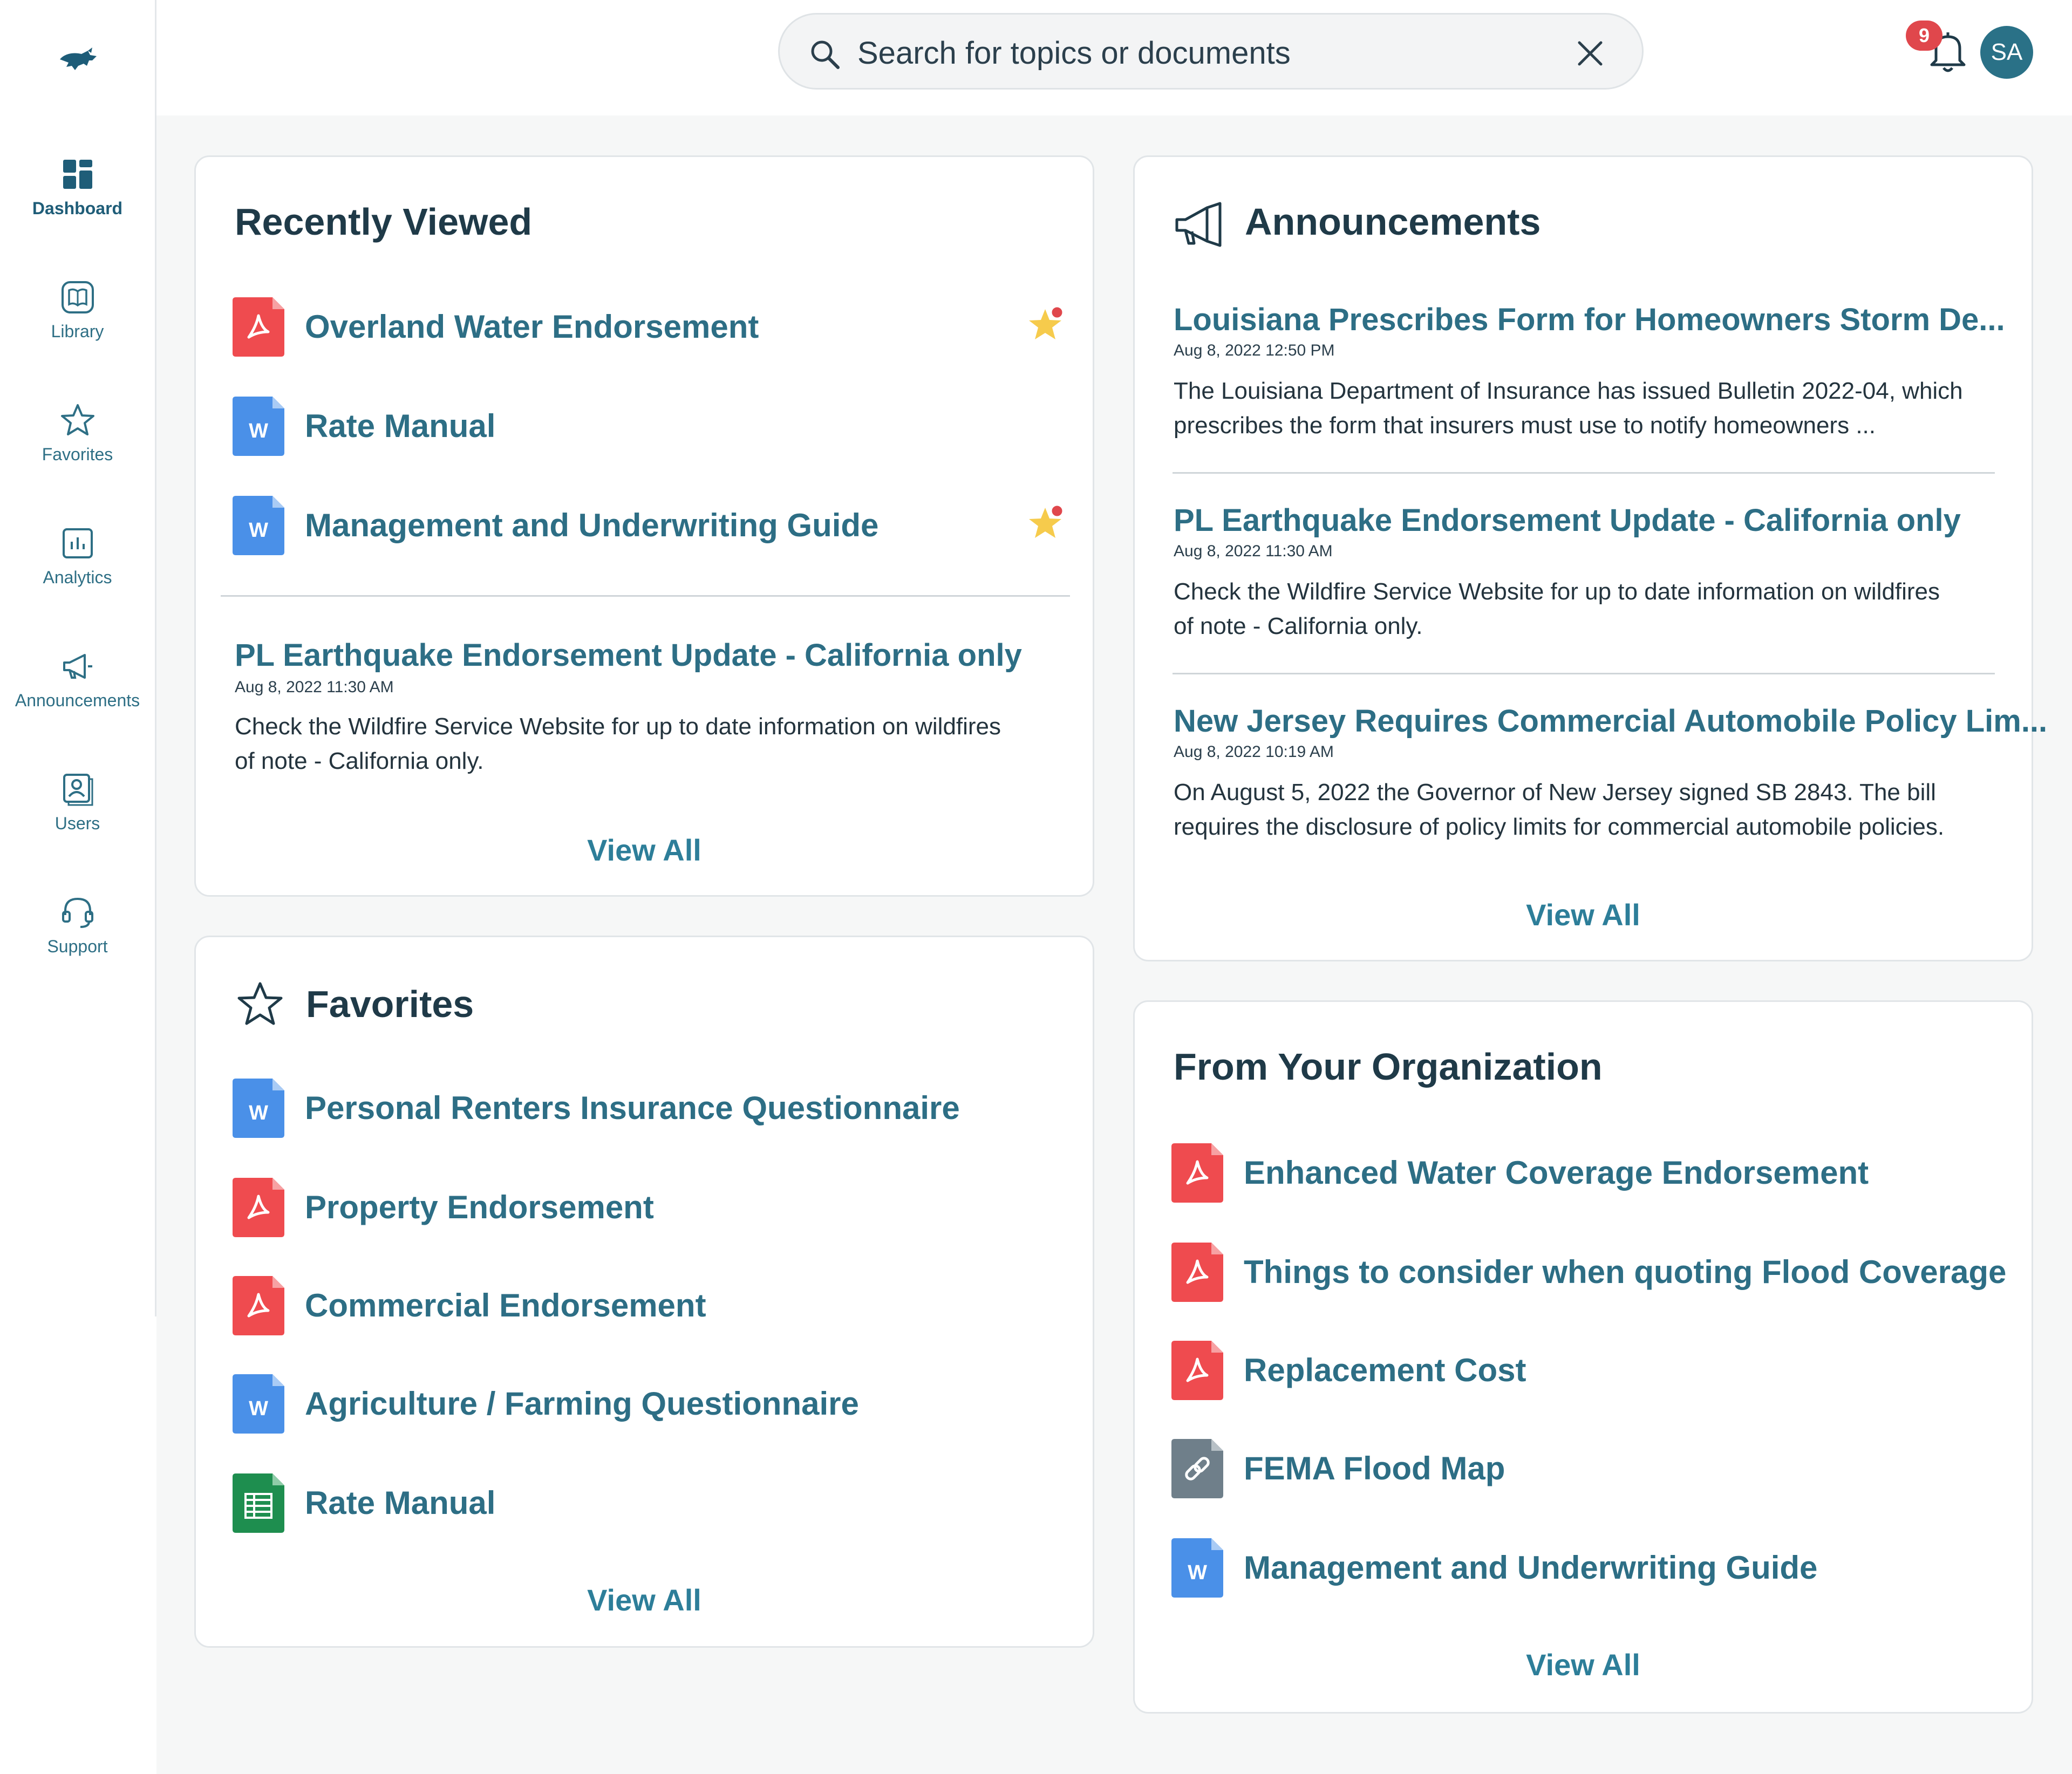  What do you see at coordinates (1254, 752) in the screenshot?
I see `announcement-date: Aug 8, 2022 10:19 AM` at bounding box center [1254, 752].